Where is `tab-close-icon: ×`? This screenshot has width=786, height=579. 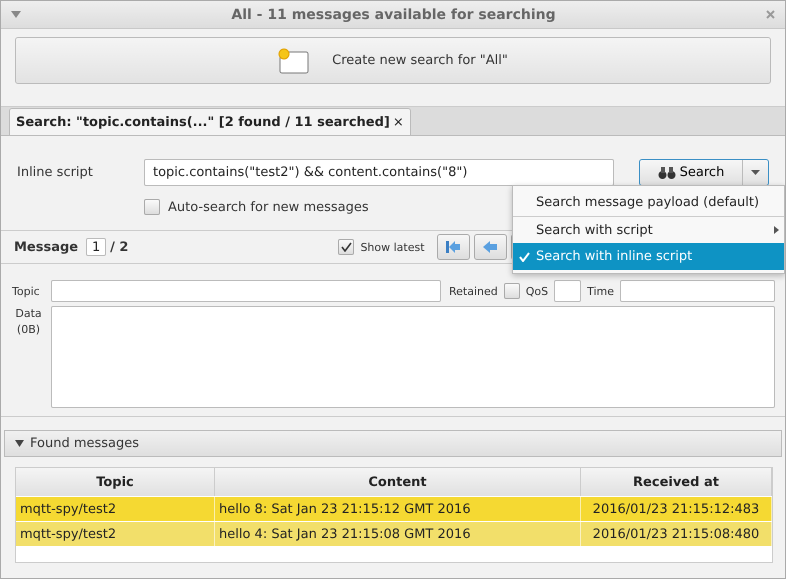 tab-close-icon: × is located at coordinates (398, 122).